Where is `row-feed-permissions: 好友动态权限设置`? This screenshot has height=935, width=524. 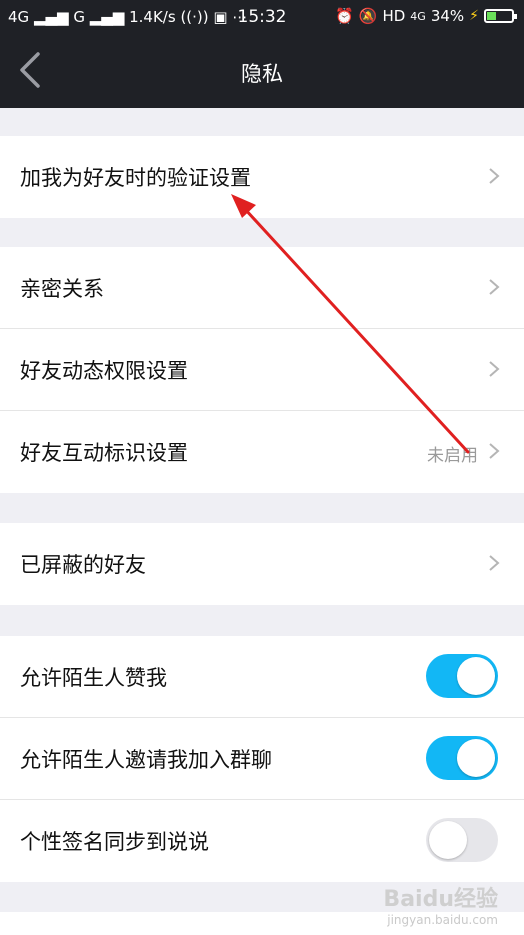 row-feed-permissions: 好友动态权限设置 is located at coordinates (262, 370).